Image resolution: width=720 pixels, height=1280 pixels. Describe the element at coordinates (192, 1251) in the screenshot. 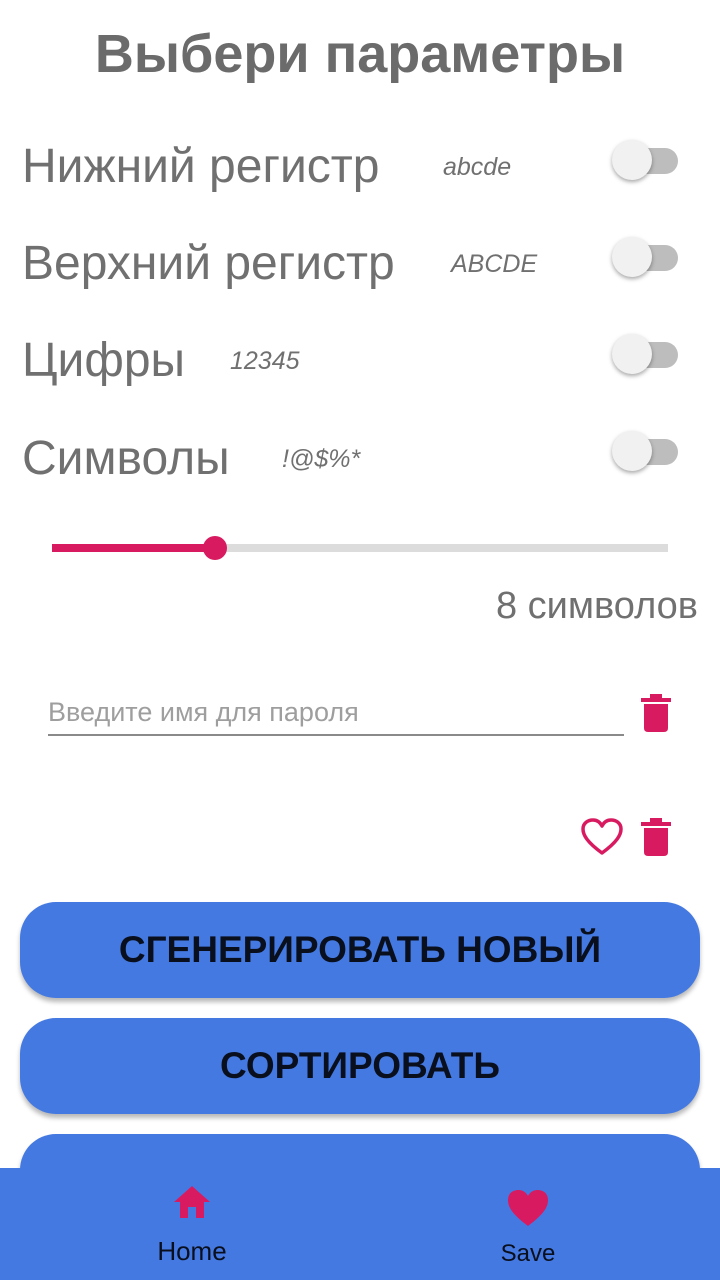

I see `nav-label-home: Home` at that location.